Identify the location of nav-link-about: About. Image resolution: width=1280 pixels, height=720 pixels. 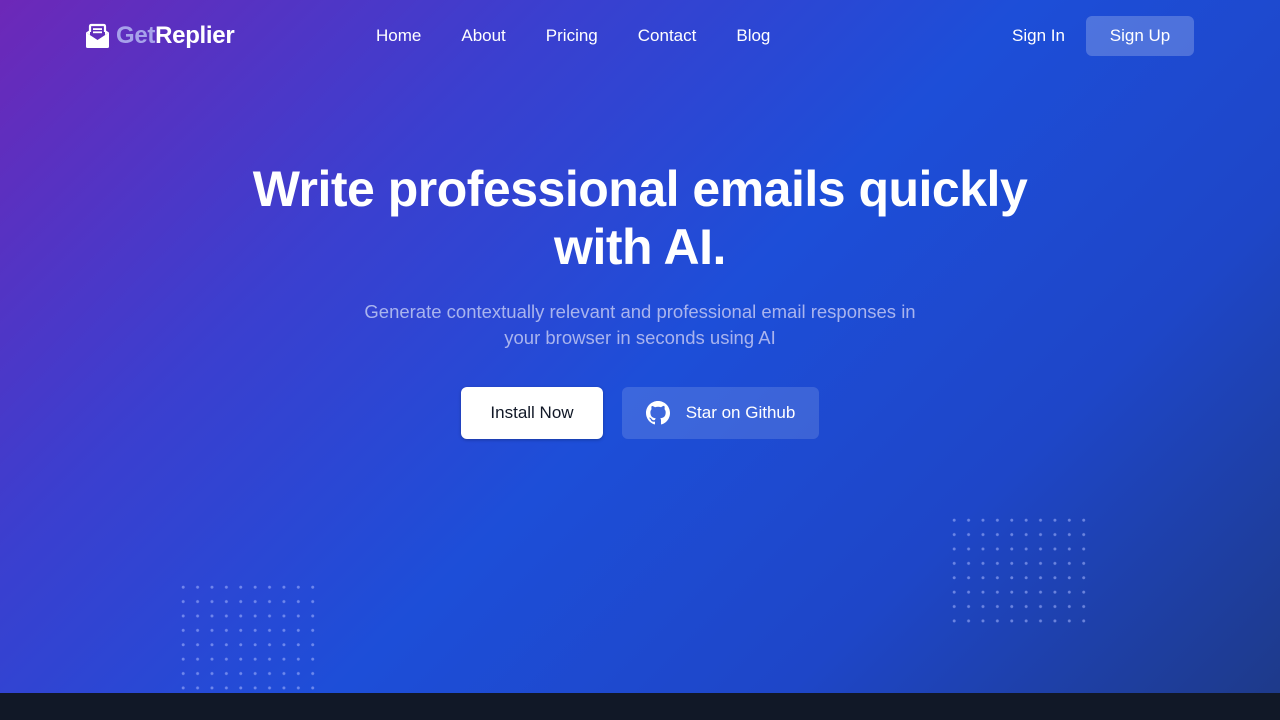
(483, 36).